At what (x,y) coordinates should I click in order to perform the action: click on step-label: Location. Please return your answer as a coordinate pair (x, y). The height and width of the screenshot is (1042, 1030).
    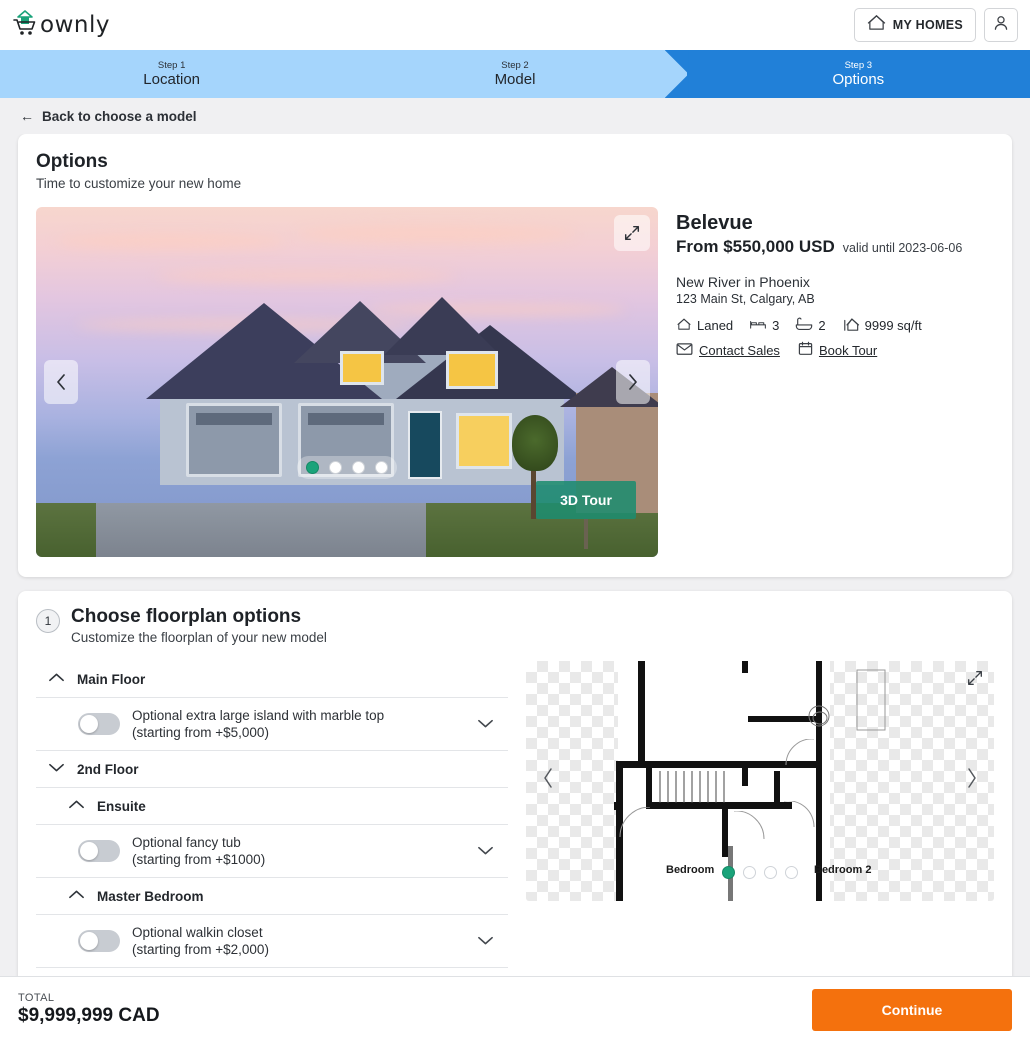
    Looking at the image, I should click on (172, 79).